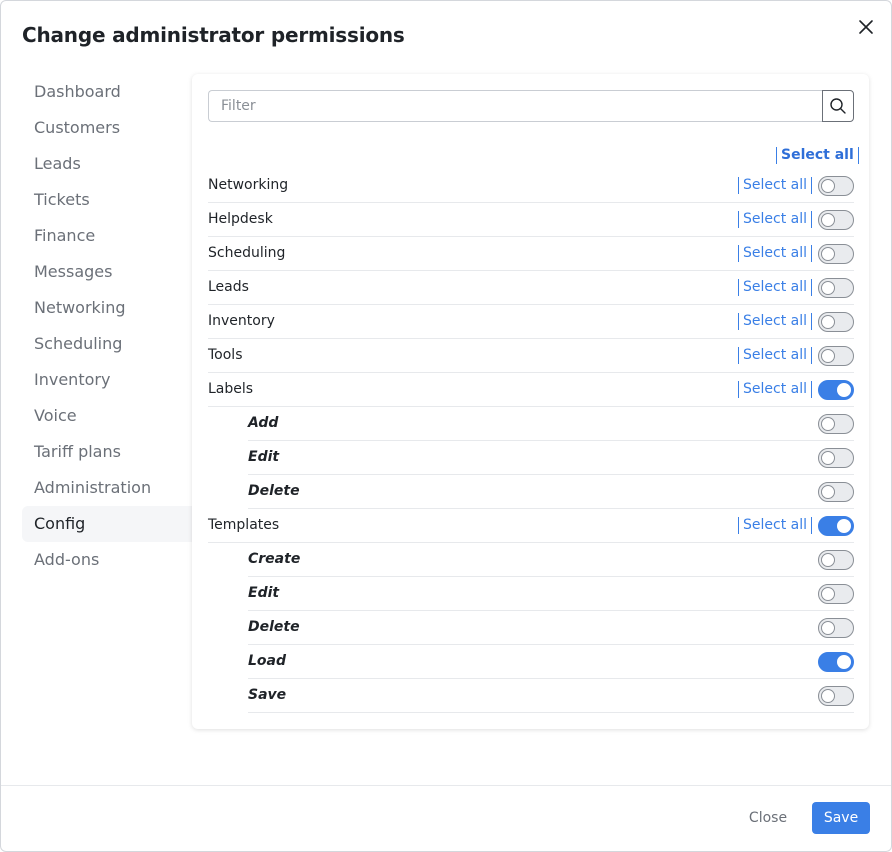 Image resolution: width=892 pixels, height=852 pixels. I want to click on permission-group-leads-label: Leads, so click(228, 287).